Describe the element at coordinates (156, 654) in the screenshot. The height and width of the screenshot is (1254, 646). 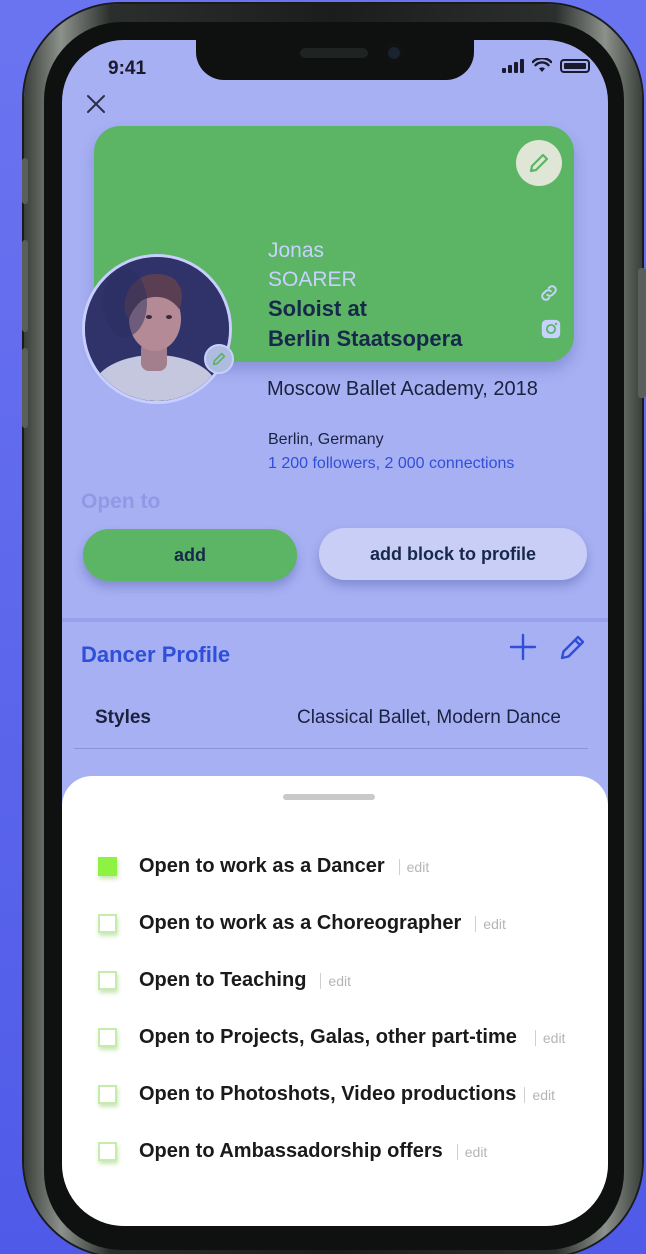
I see `dancer-profile-title: Dancer Profile` at that location.